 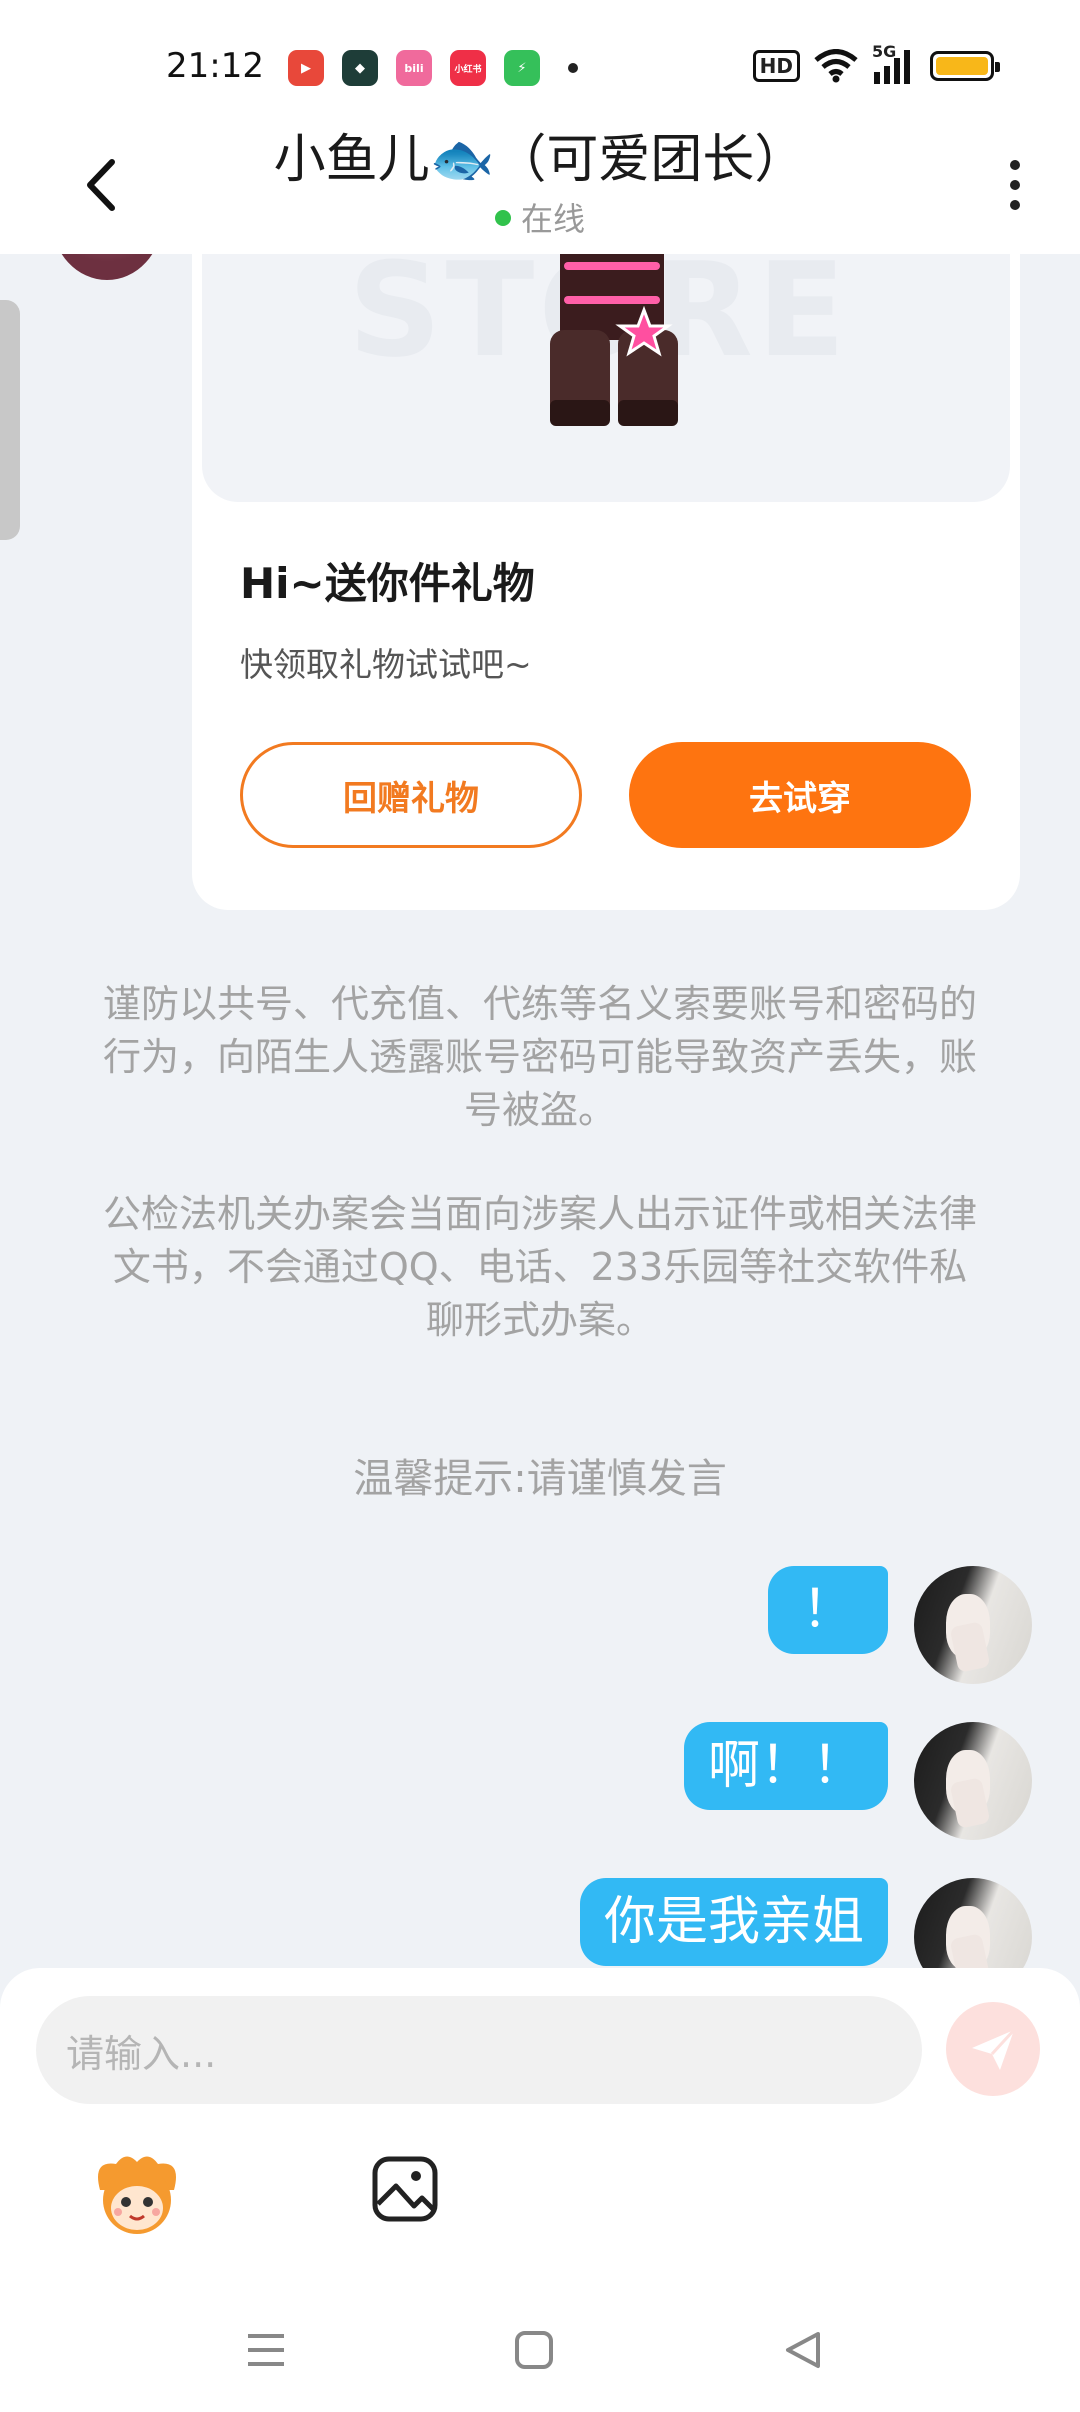 What do you see at coordinates (360, 68) in the screenshot?
I see `shield-app-icon: ◆` at bounding box center [360, 68].